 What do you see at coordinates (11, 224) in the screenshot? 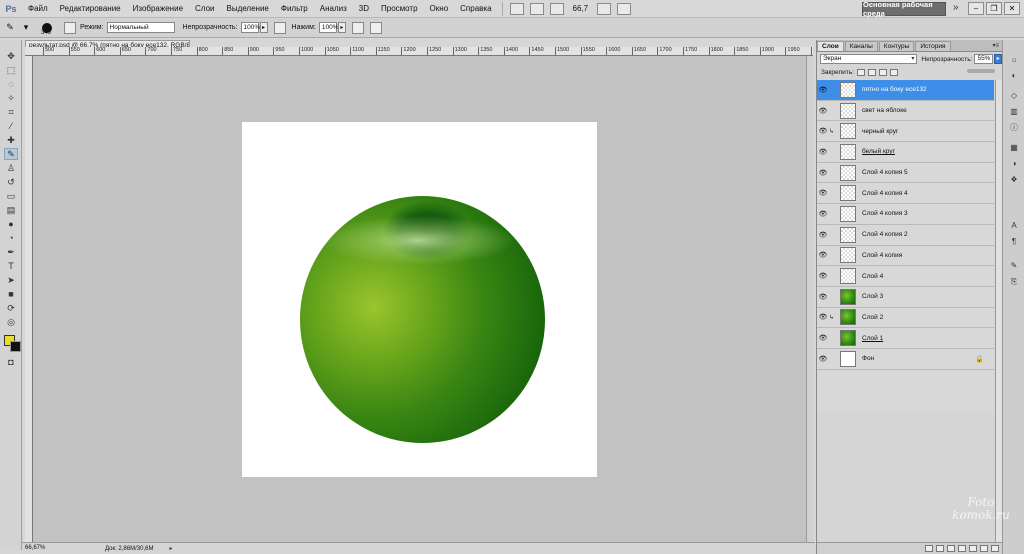
I see `blur-tool-icon: ●` at bounding box center [11, 224].